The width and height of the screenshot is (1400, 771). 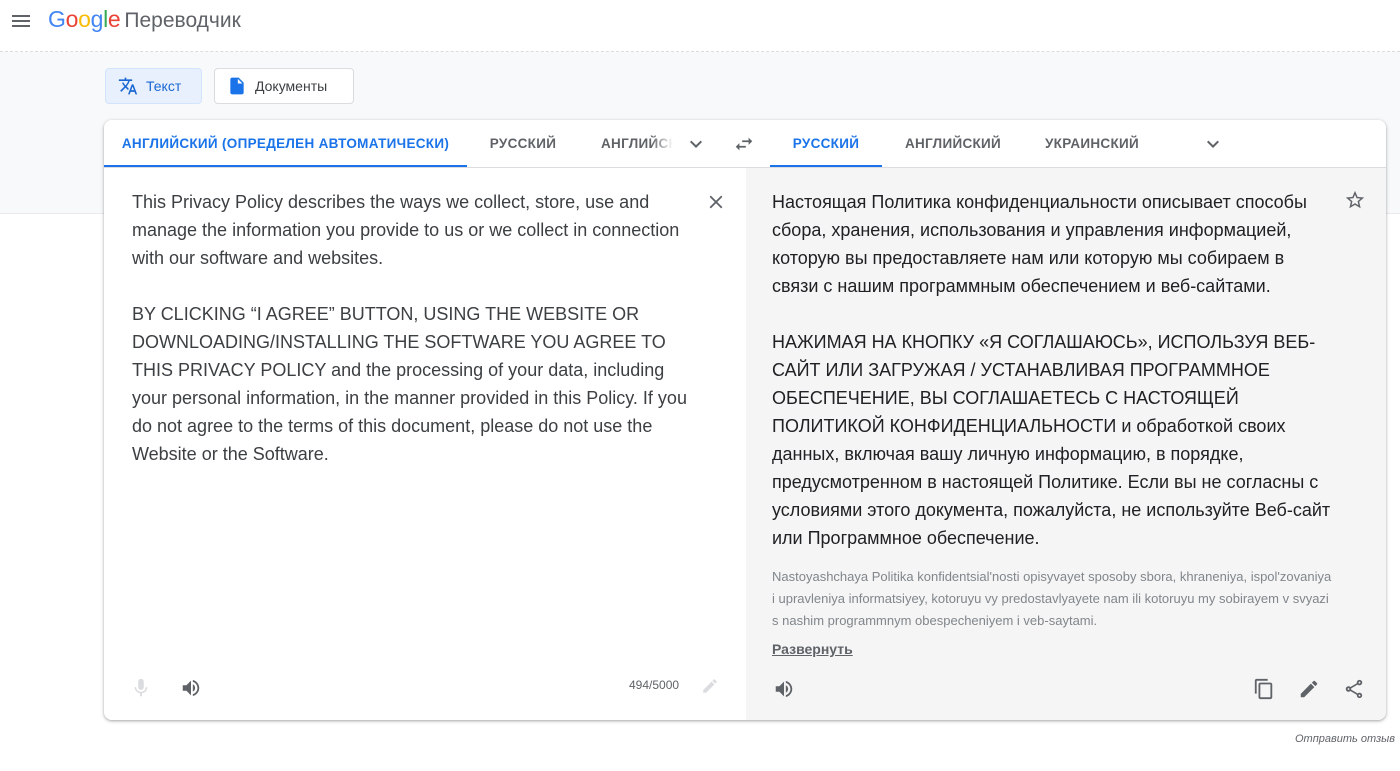 What do you see at coordinates (237, 86) in the screenshot?
I see `document-icon` at bounding box center [237, 86].